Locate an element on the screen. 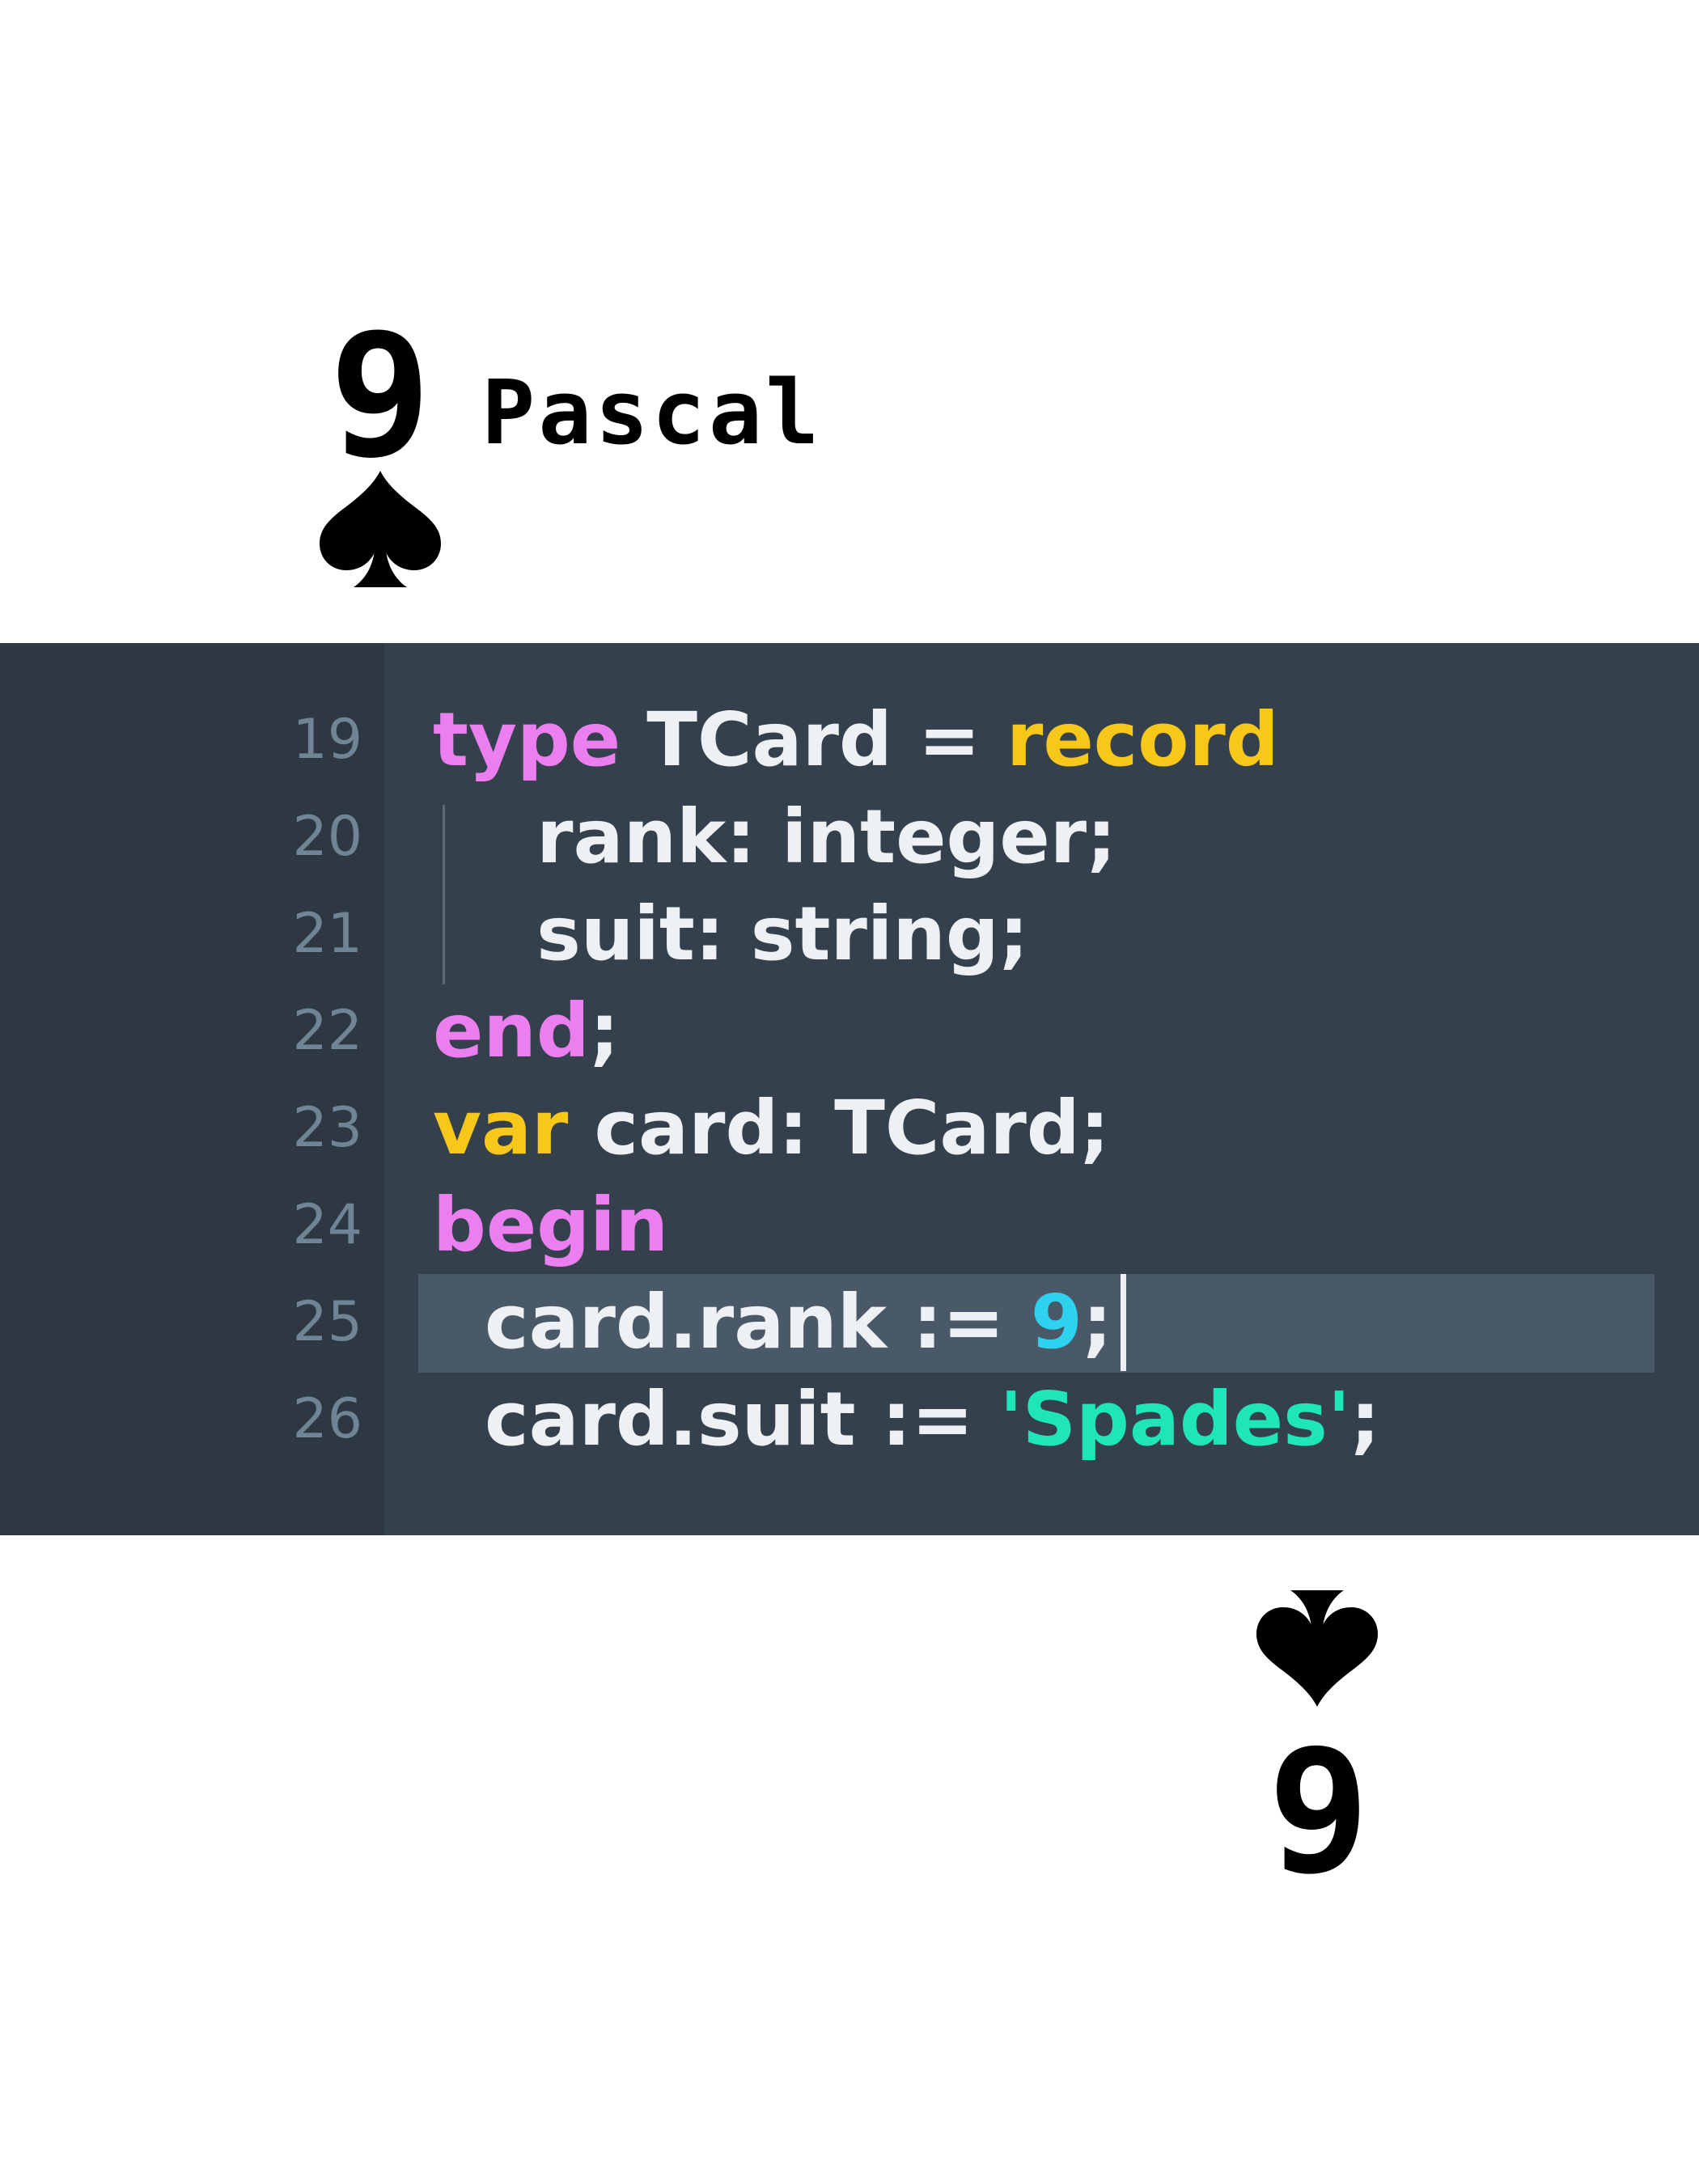 The height and width of the screenshot is (2184, 1699). code-line-25: card.rank := 9; is located at coordinates (779, 1322).